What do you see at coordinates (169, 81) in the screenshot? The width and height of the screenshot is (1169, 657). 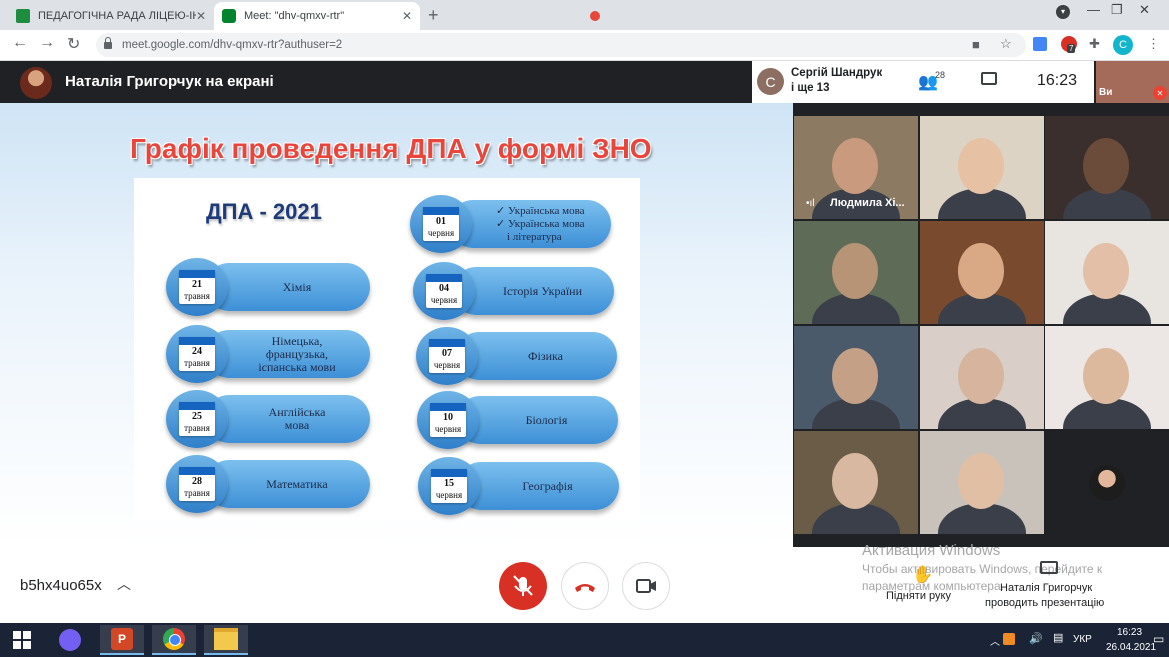 I see `presenting-title: Наталія Григорчук на екрані` at bounding box center [169, 81].